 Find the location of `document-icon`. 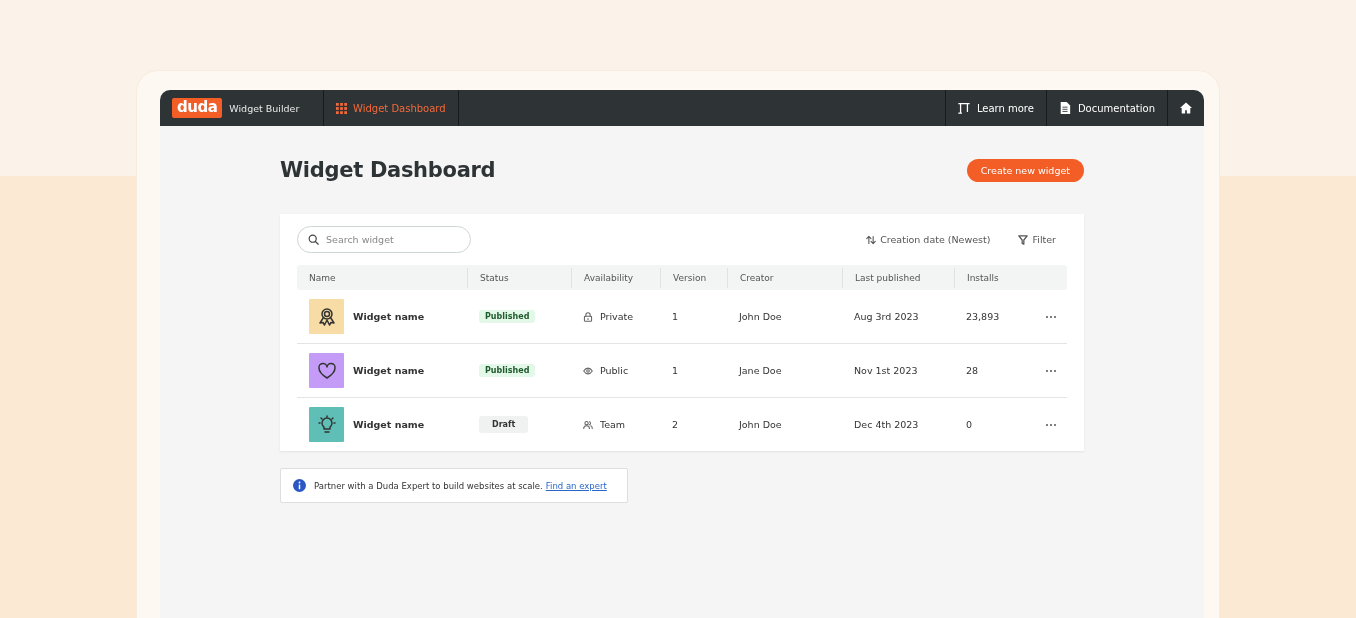

document-icon is located at coordinates (1064, 108).